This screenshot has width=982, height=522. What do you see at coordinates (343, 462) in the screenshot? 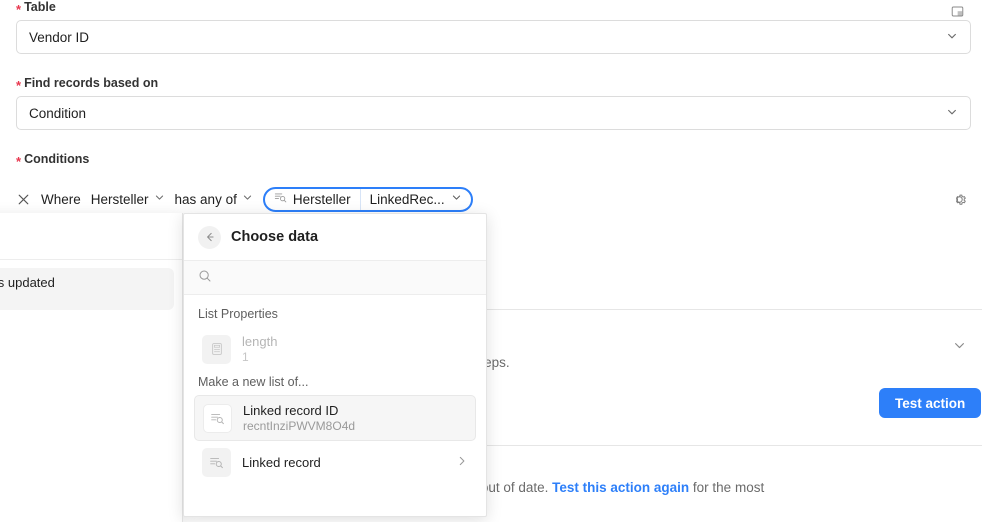
I see `list-item-text: Linked record` at bounding box center [343, 462].